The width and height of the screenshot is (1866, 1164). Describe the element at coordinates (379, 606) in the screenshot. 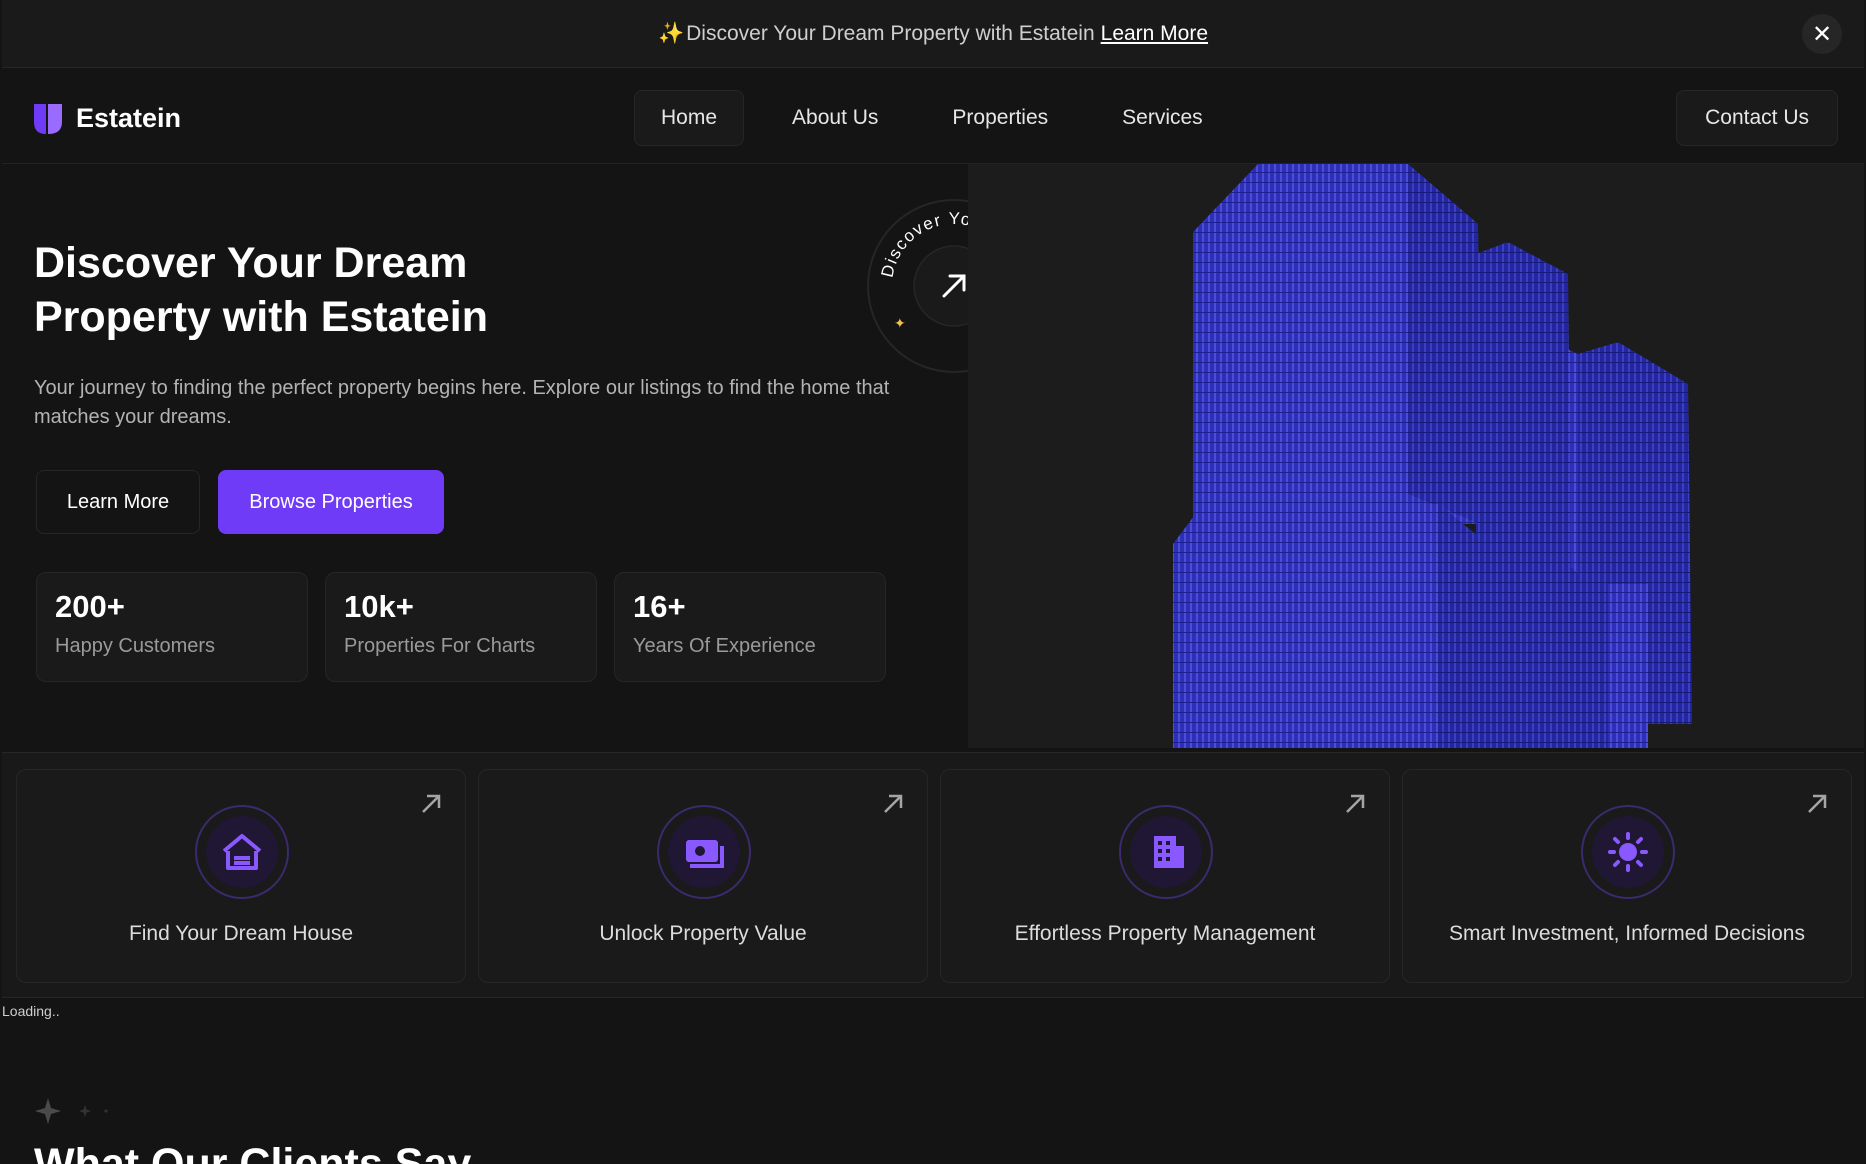

I see `stat-value: 10k+` at that location.